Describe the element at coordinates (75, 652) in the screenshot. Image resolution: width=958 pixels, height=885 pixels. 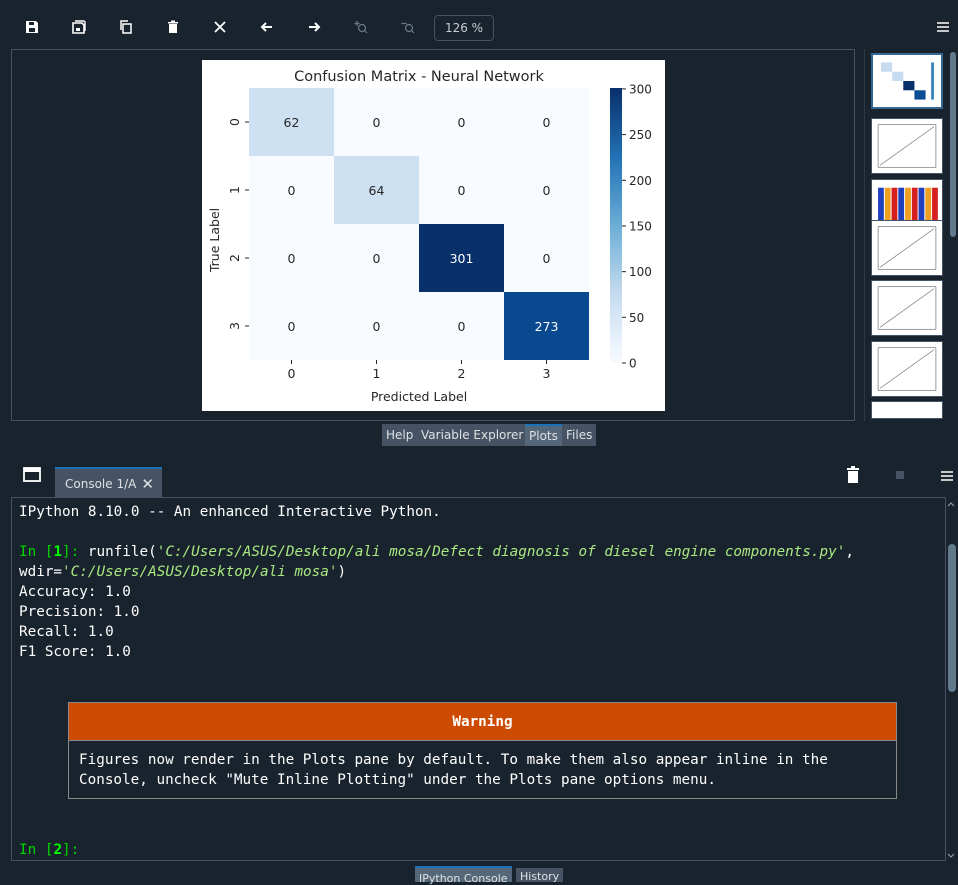
I see `output-f1-score: F1 Score: 1.0` at that location.